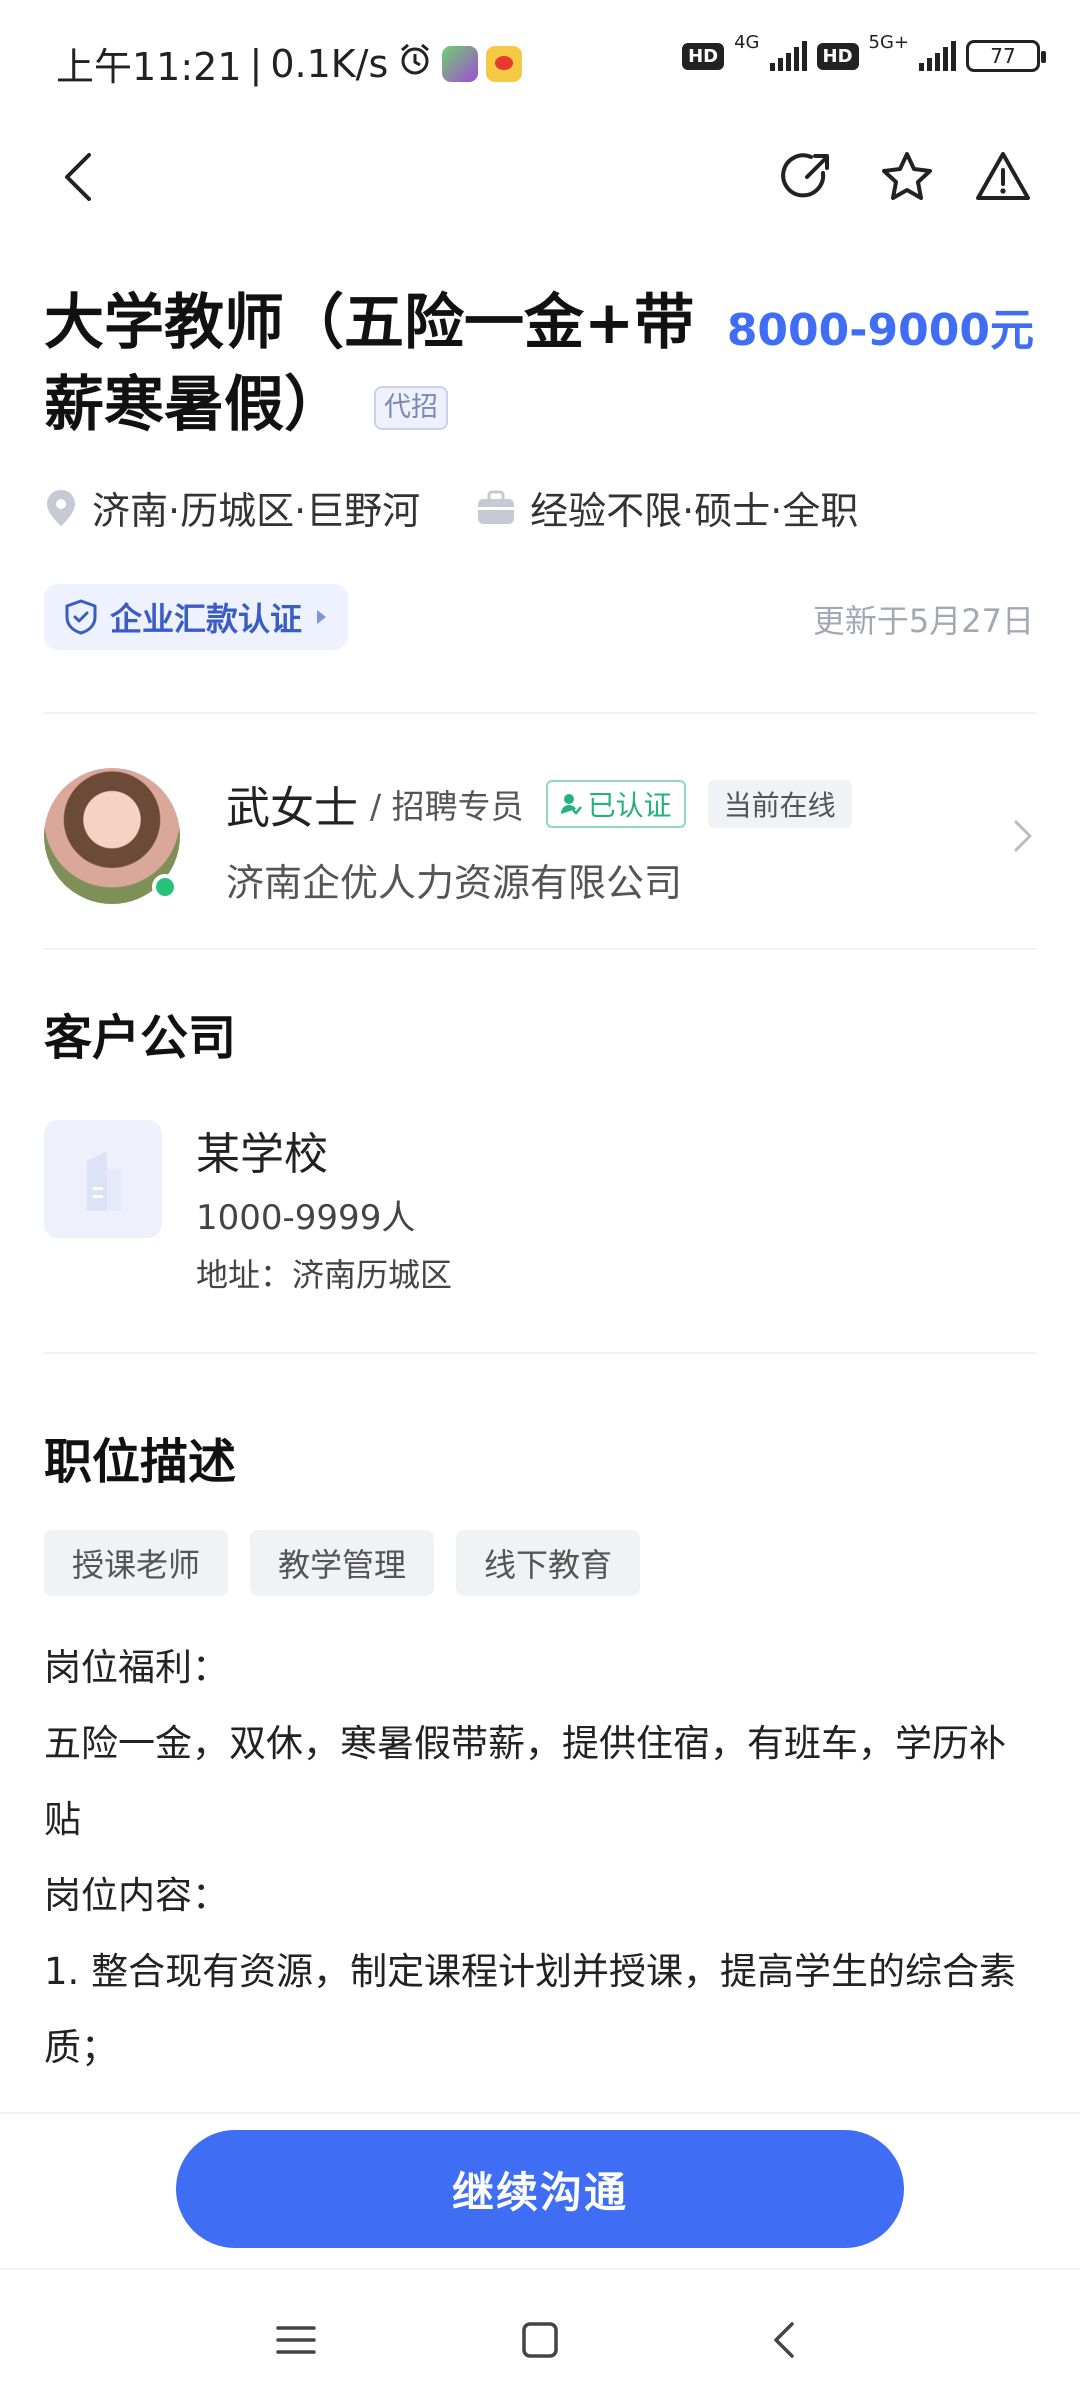 The width and height of the screenshot is (1080, 2400). I want to click on battery-level: 77, so click(1003, 56).